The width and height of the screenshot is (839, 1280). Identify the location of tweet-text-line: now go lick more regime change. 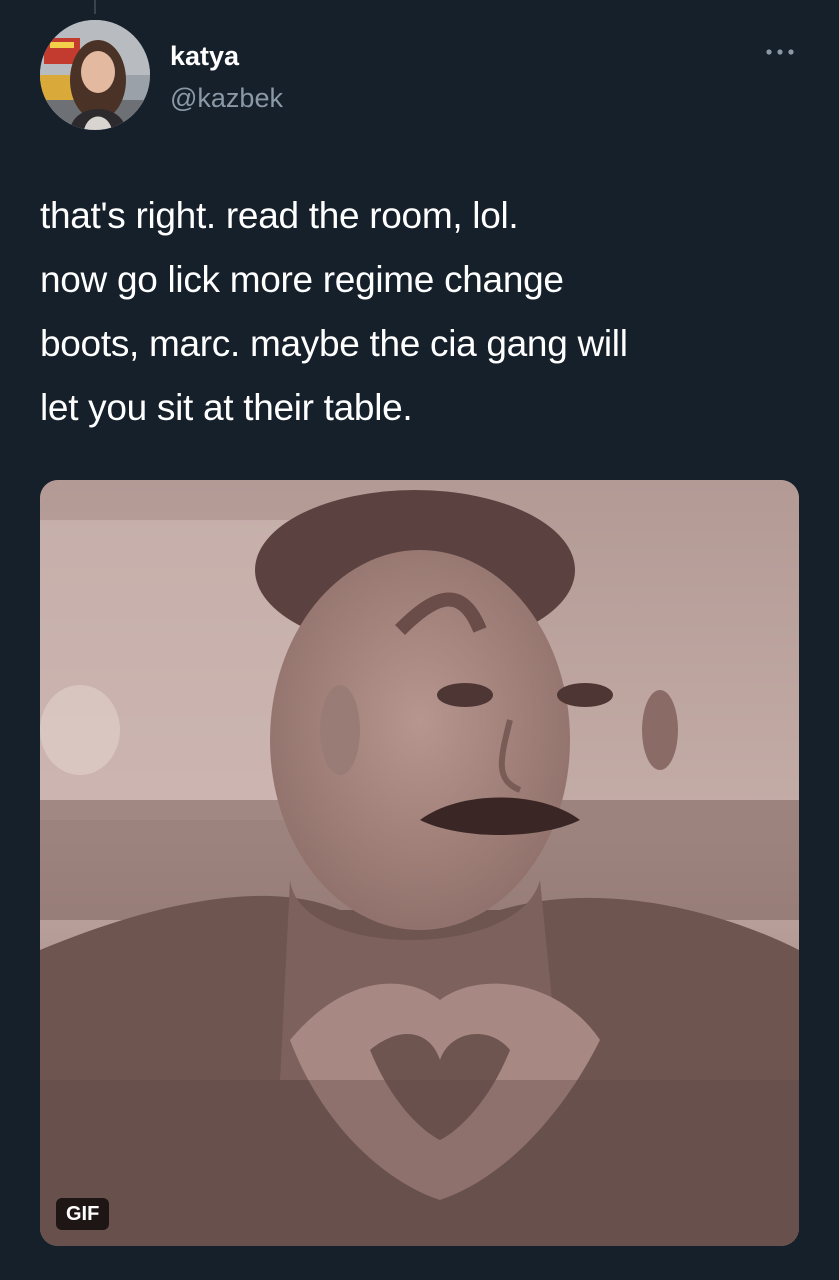
(302, 279).